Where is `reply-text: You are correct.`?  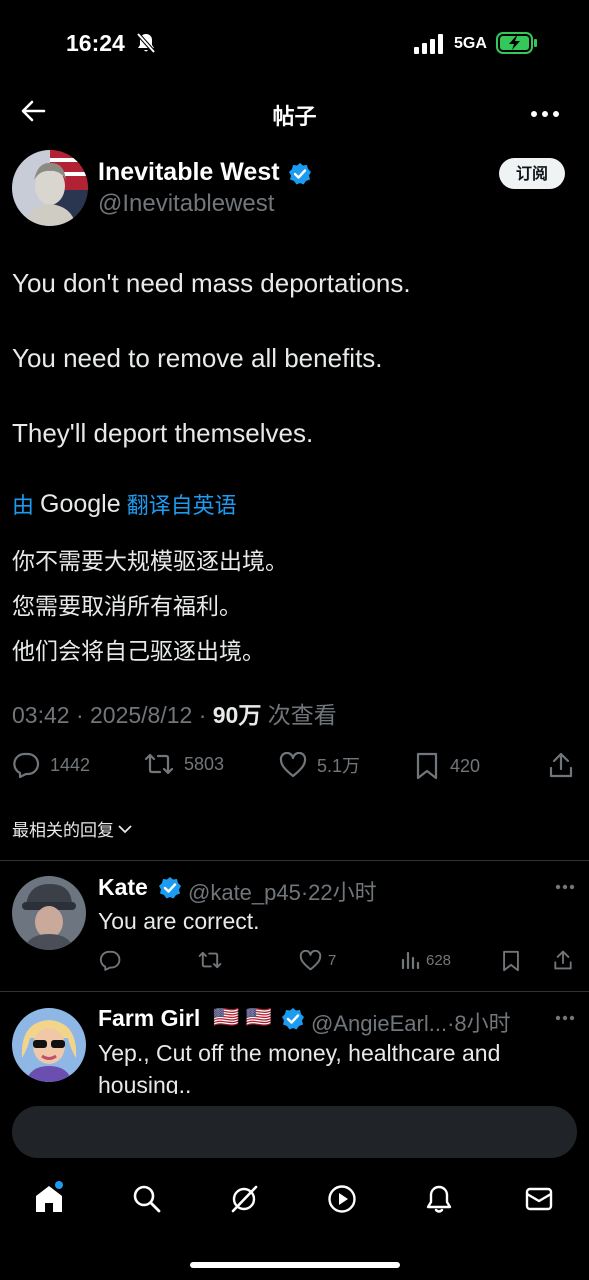 reply-text: You are correct. is located at coordinates (179, 921).